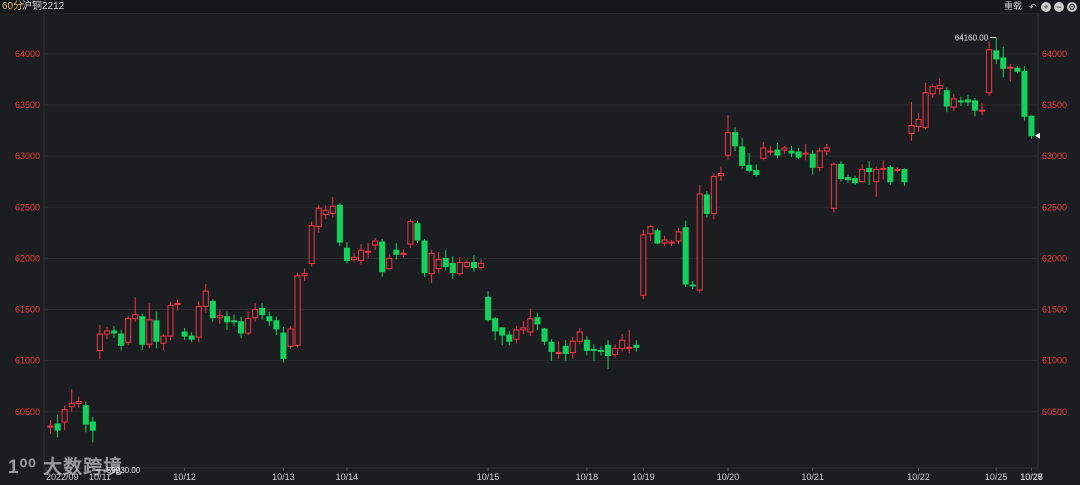 This screenshot has height=485, width=1080. Describe the element at coordinates (27, 156) in the screenshot. I see `y-tick-label-left: 63000` at that location.